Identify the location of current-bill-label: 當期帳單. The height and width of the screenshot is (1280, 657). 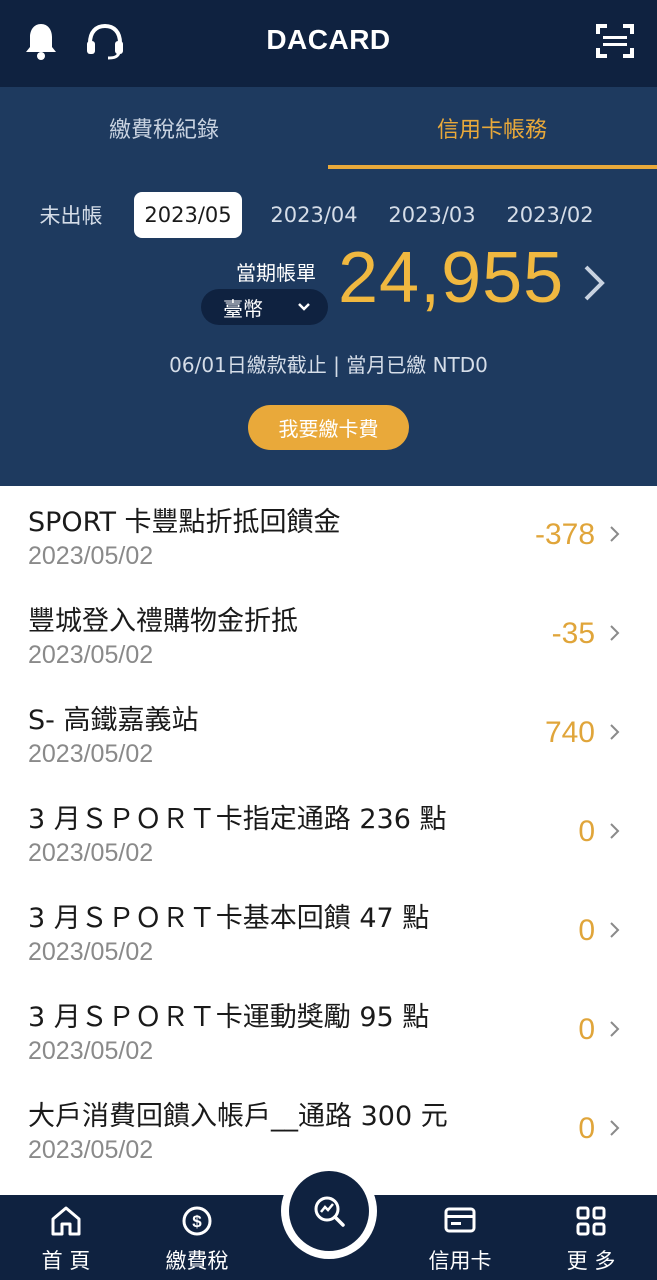
(276, 273).